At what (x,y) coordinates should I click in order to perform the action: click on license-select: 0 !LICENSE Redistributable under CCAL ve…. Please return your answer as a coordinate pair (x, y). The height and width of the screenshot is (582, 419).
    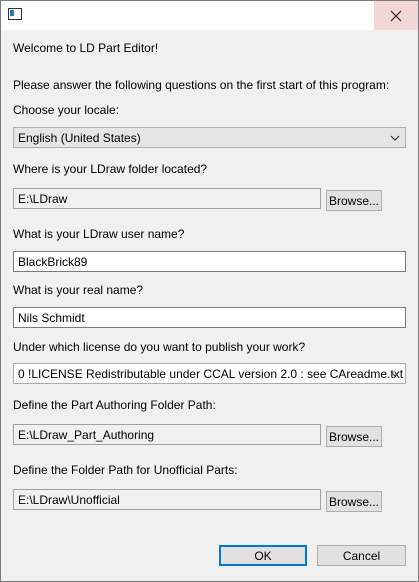
    Looking at the image, I should click on (209, 373).